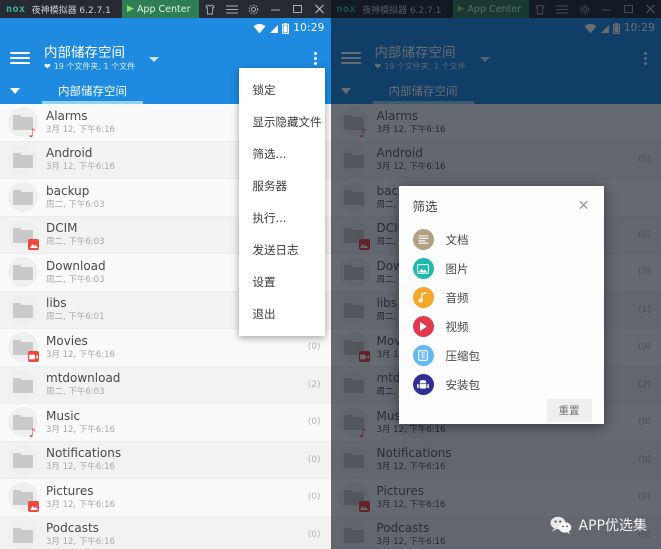 Image resolution: width=661 pixels, height=549 pixels. Describe the element at coordinates (584, 206) in the screenshot. I see `close-icon: ✕` at that location.